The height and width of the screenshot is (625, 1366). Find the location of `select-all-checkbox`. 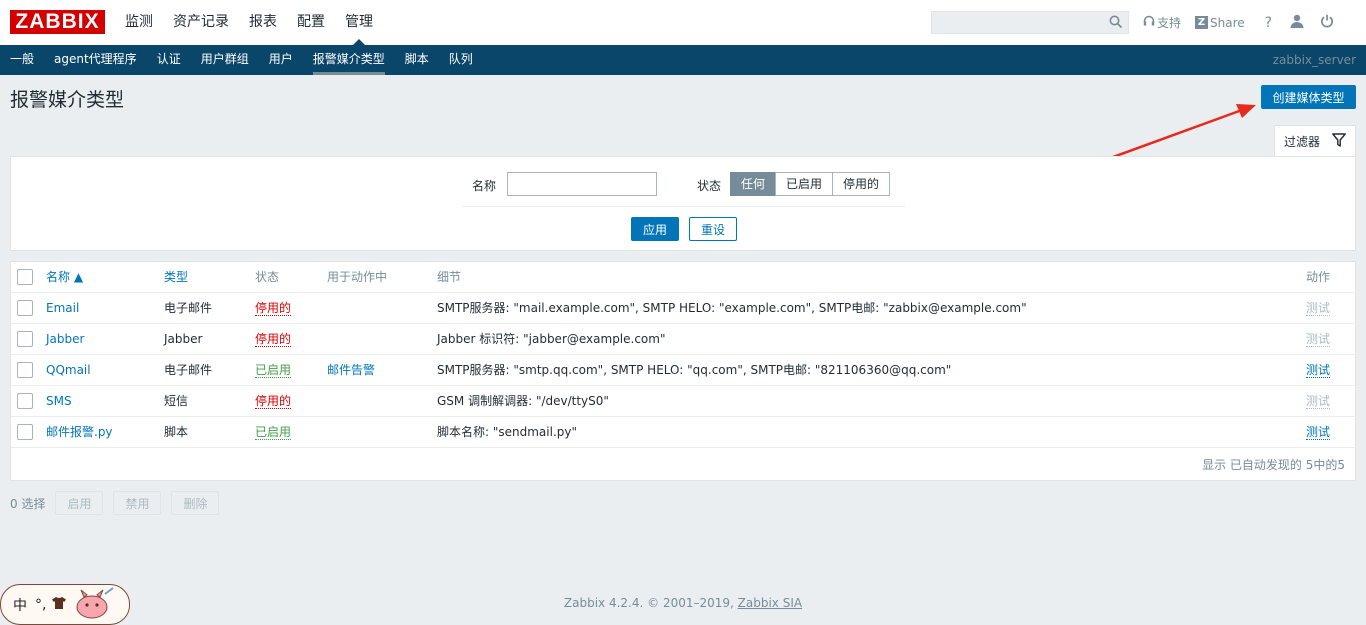

select-all-checkbox is located at coordinates (25, 277).